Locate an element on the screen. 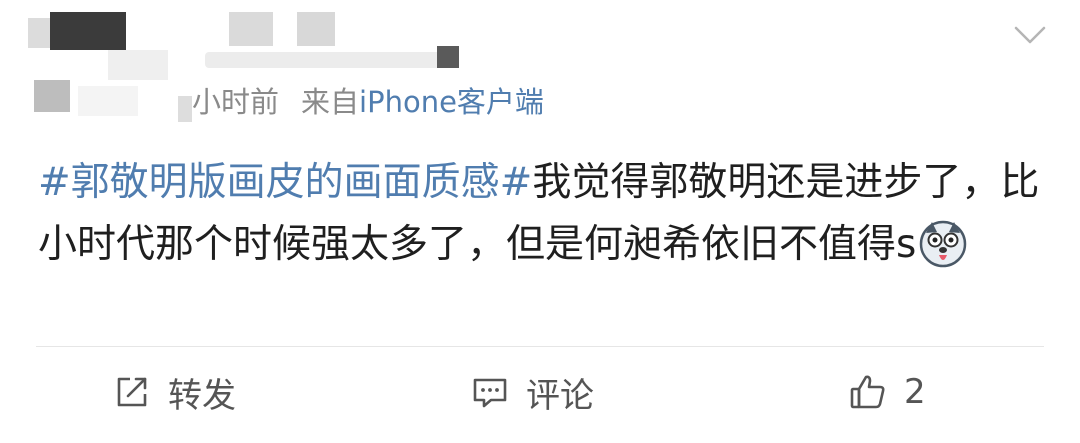 The image size is (1080, 443). post-time: 小时前 is located at coordinates (236, 102).